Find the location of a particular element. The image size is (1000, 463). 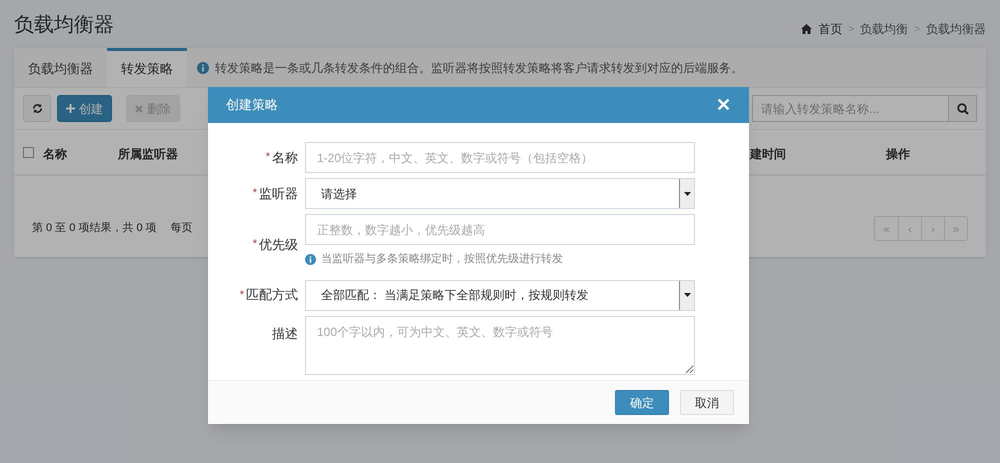

column-header: 操作 is located at coordinates (898, 154).